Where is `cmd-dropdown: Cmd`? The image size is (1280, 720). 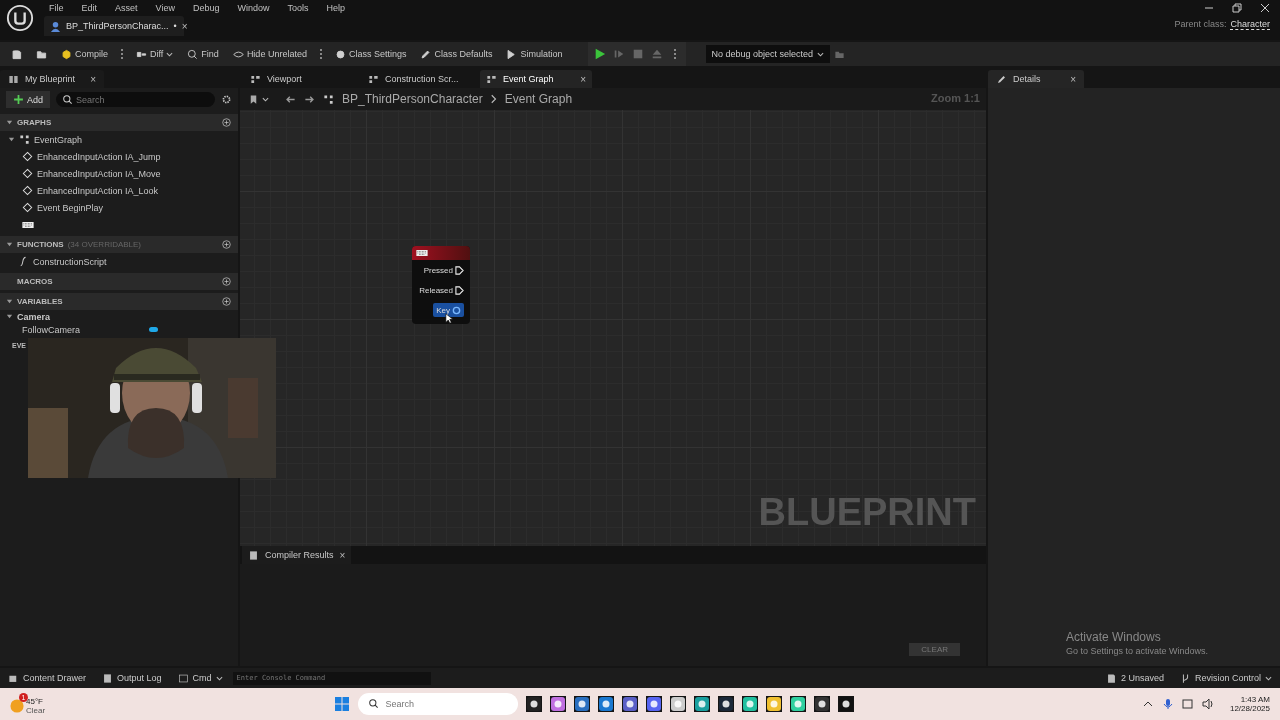 cmd-dropdown: Cmd is located at coordinates (200, 678).